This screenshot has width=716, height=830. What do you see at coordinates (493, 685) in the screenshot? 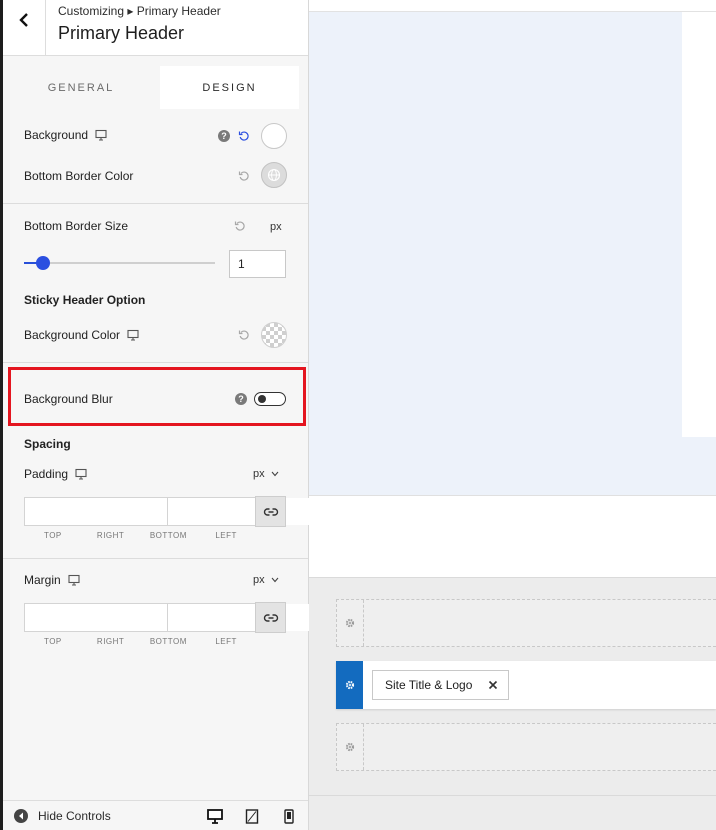
I see `close-icon` at bounding box center [493, 685].